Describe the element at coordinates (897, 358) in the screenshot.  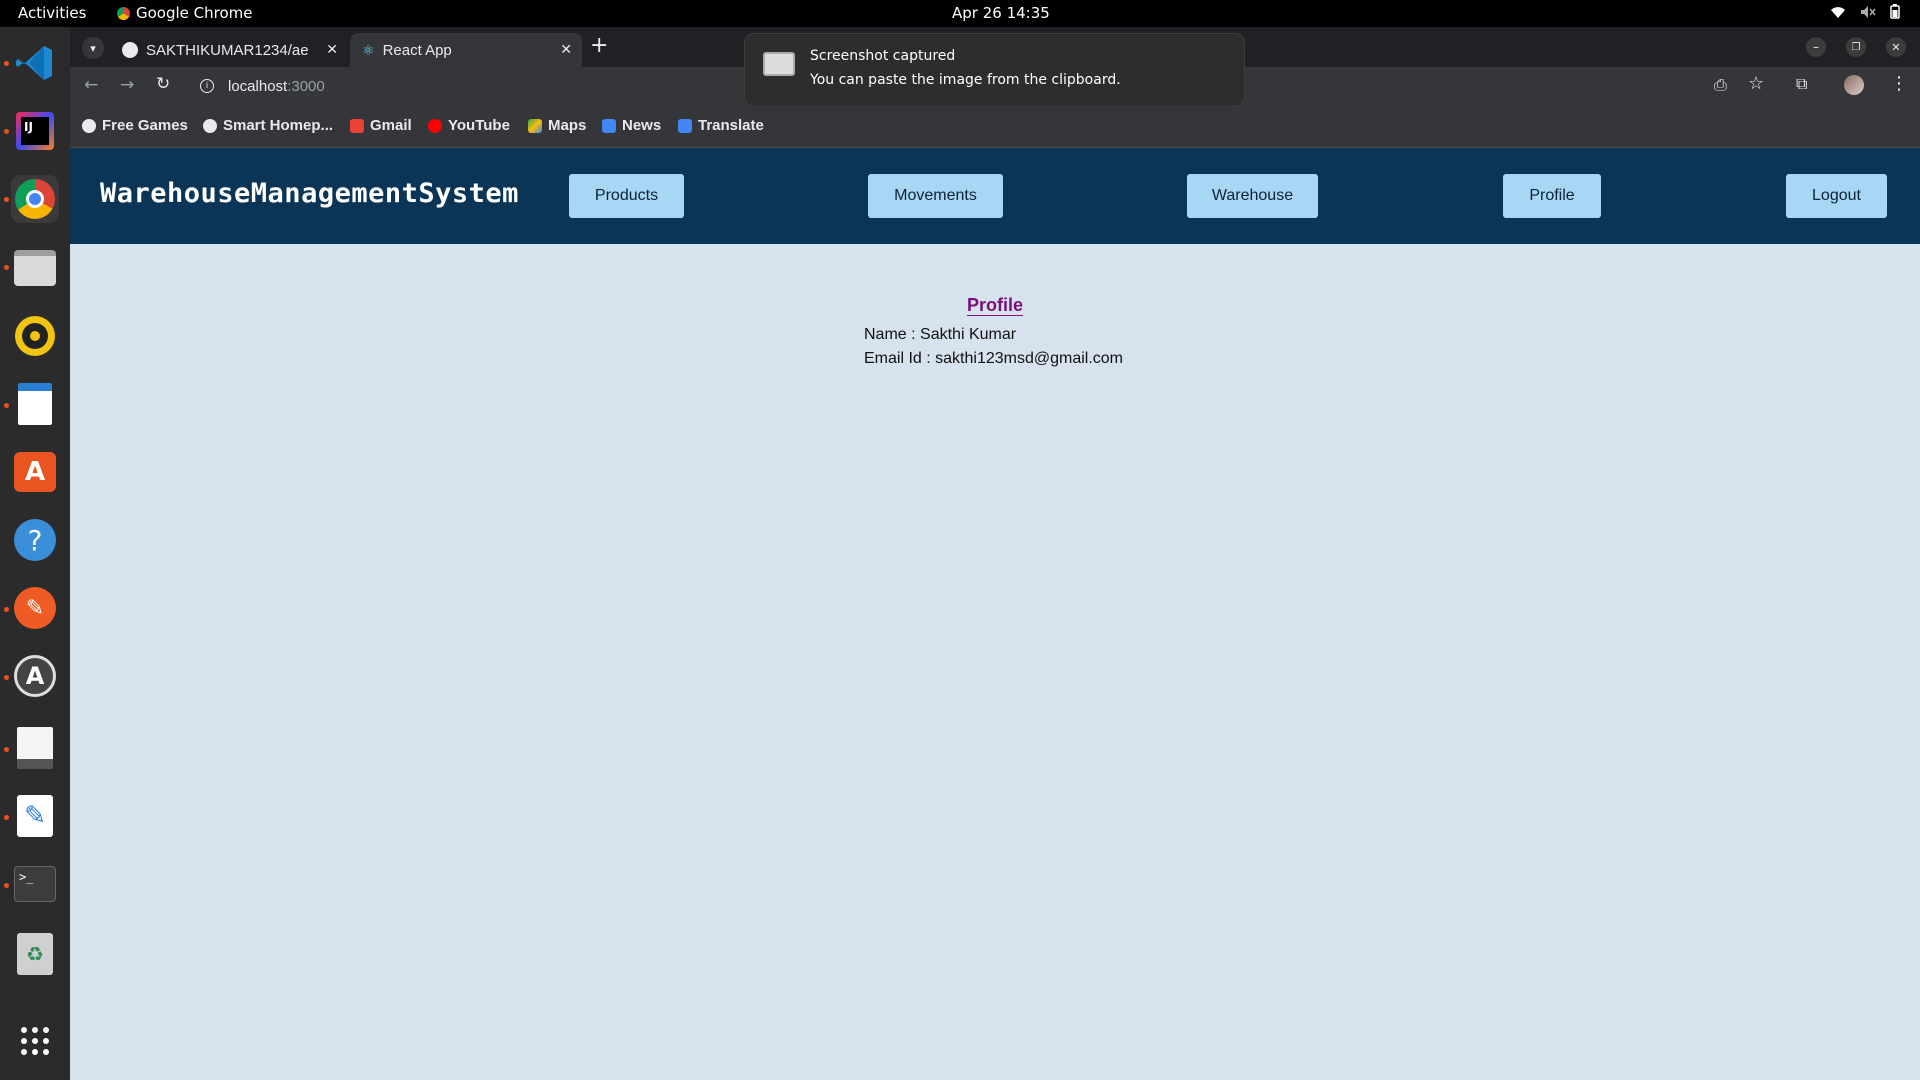
I see `email-label: Email Id :` at that location.